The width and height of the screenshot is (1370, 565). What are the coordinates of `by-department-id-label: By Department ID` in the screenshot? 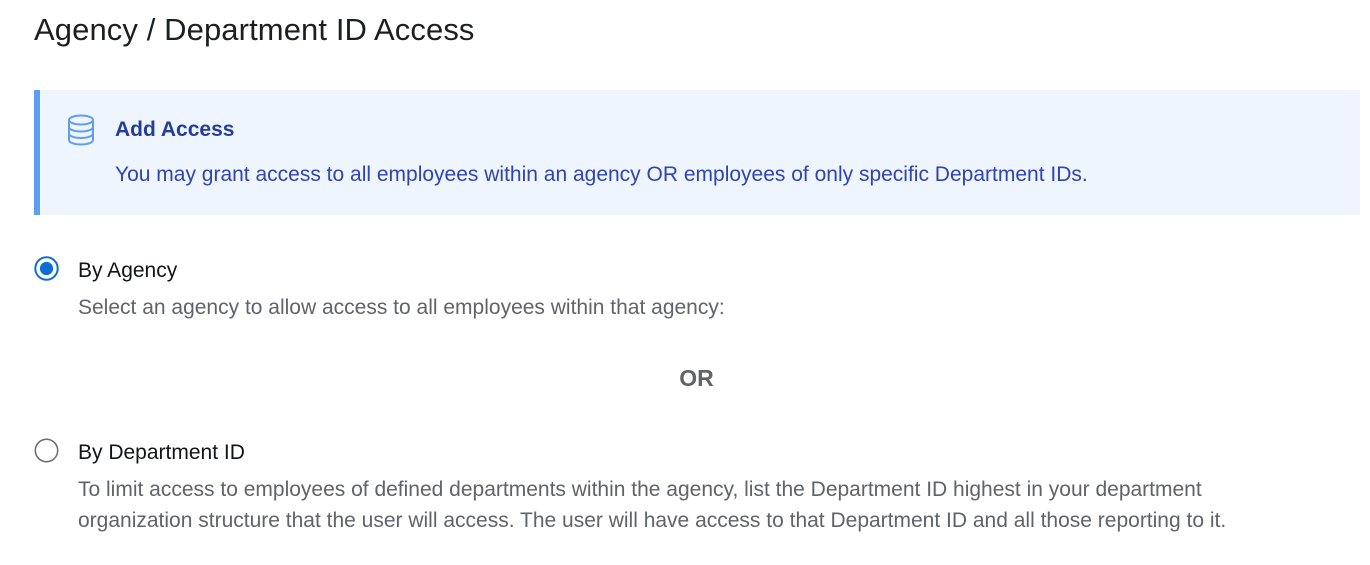 It's located at (161, 453).